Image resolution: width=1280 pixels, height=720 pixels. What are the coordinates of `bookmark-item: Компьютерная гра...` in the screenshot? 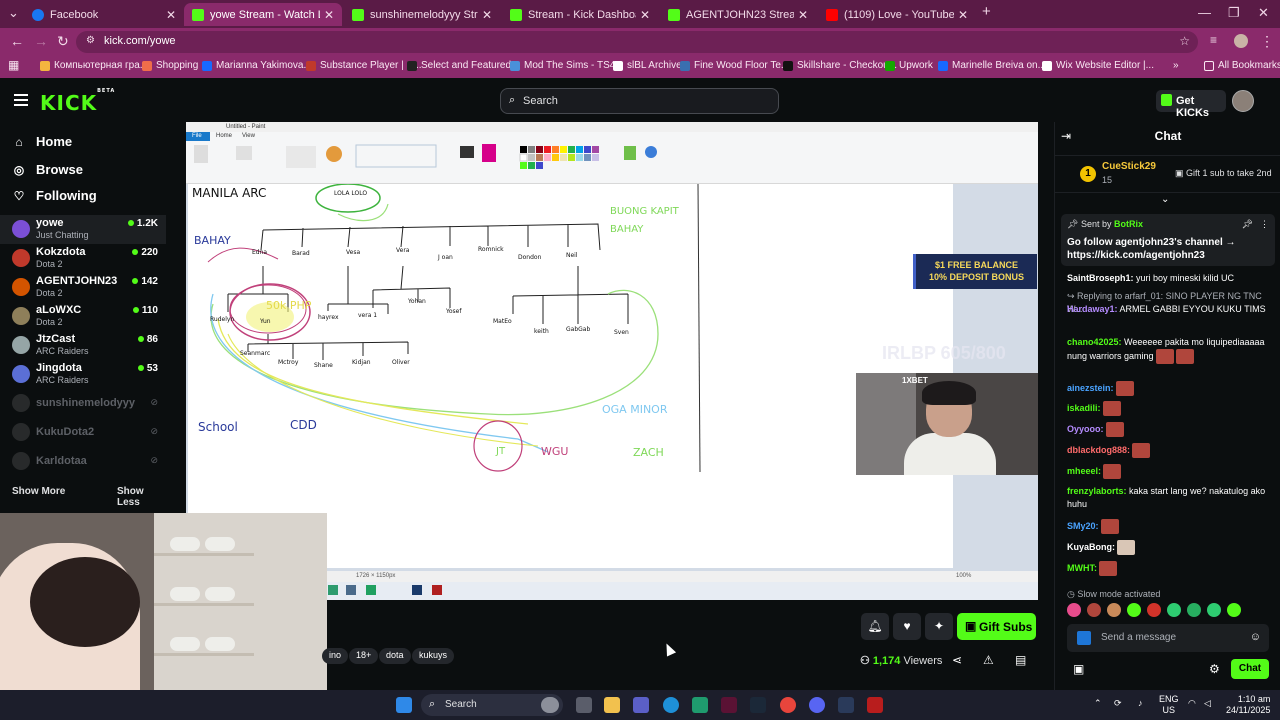 It's located at (94, 65).